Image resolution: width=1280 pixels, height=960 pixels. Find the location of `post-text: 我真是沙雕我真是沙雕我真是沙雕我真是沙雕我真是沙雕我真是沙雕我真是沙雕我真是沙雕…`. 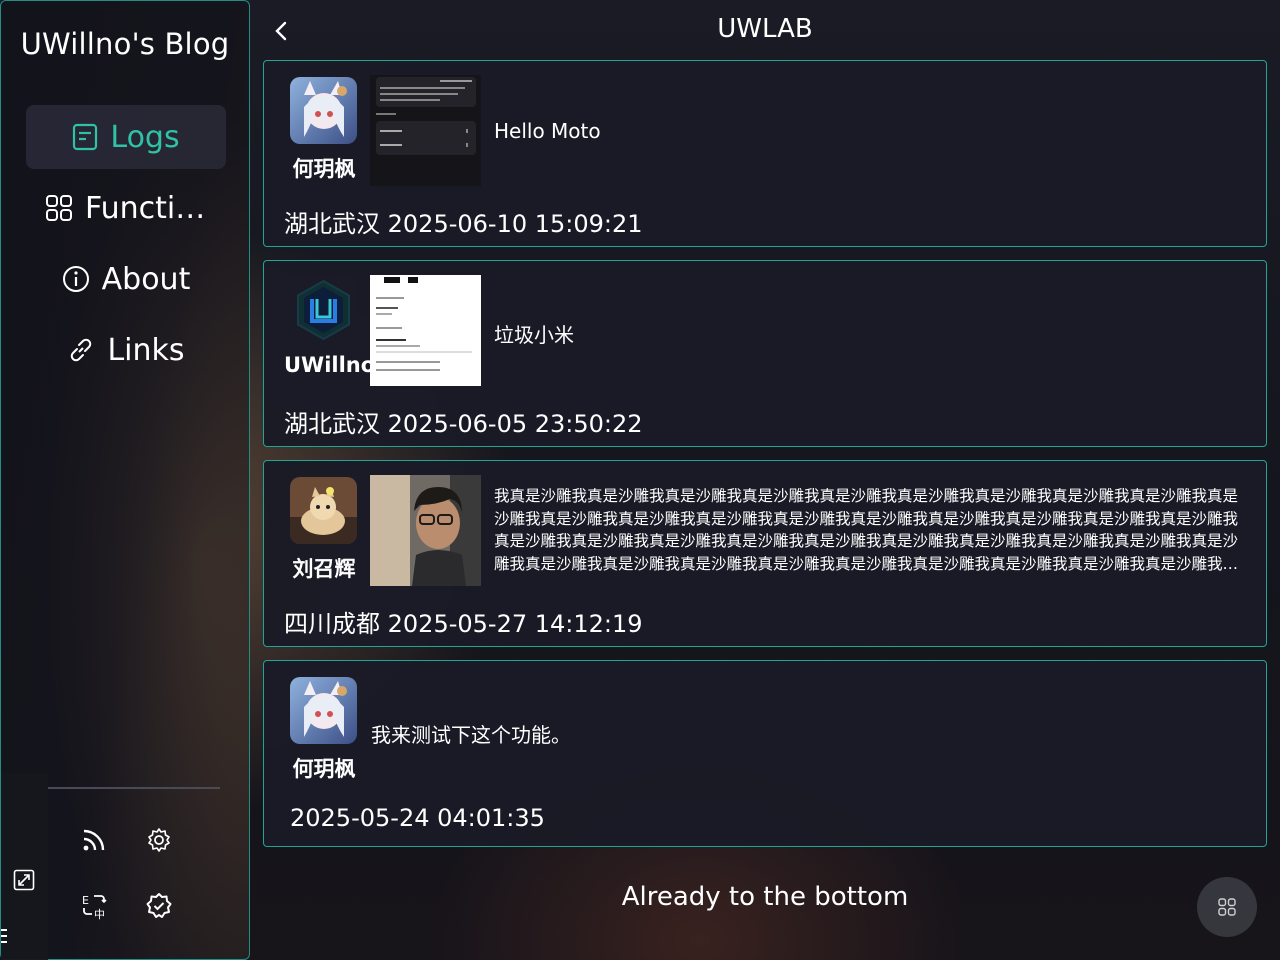

post-text: 我真是沙雕我真是沙雕我真是沙雕我真是沙雕我真是沙雕我真是沙雕我真是沙雕我真是沙雕… is located at coordinates (866, 530).